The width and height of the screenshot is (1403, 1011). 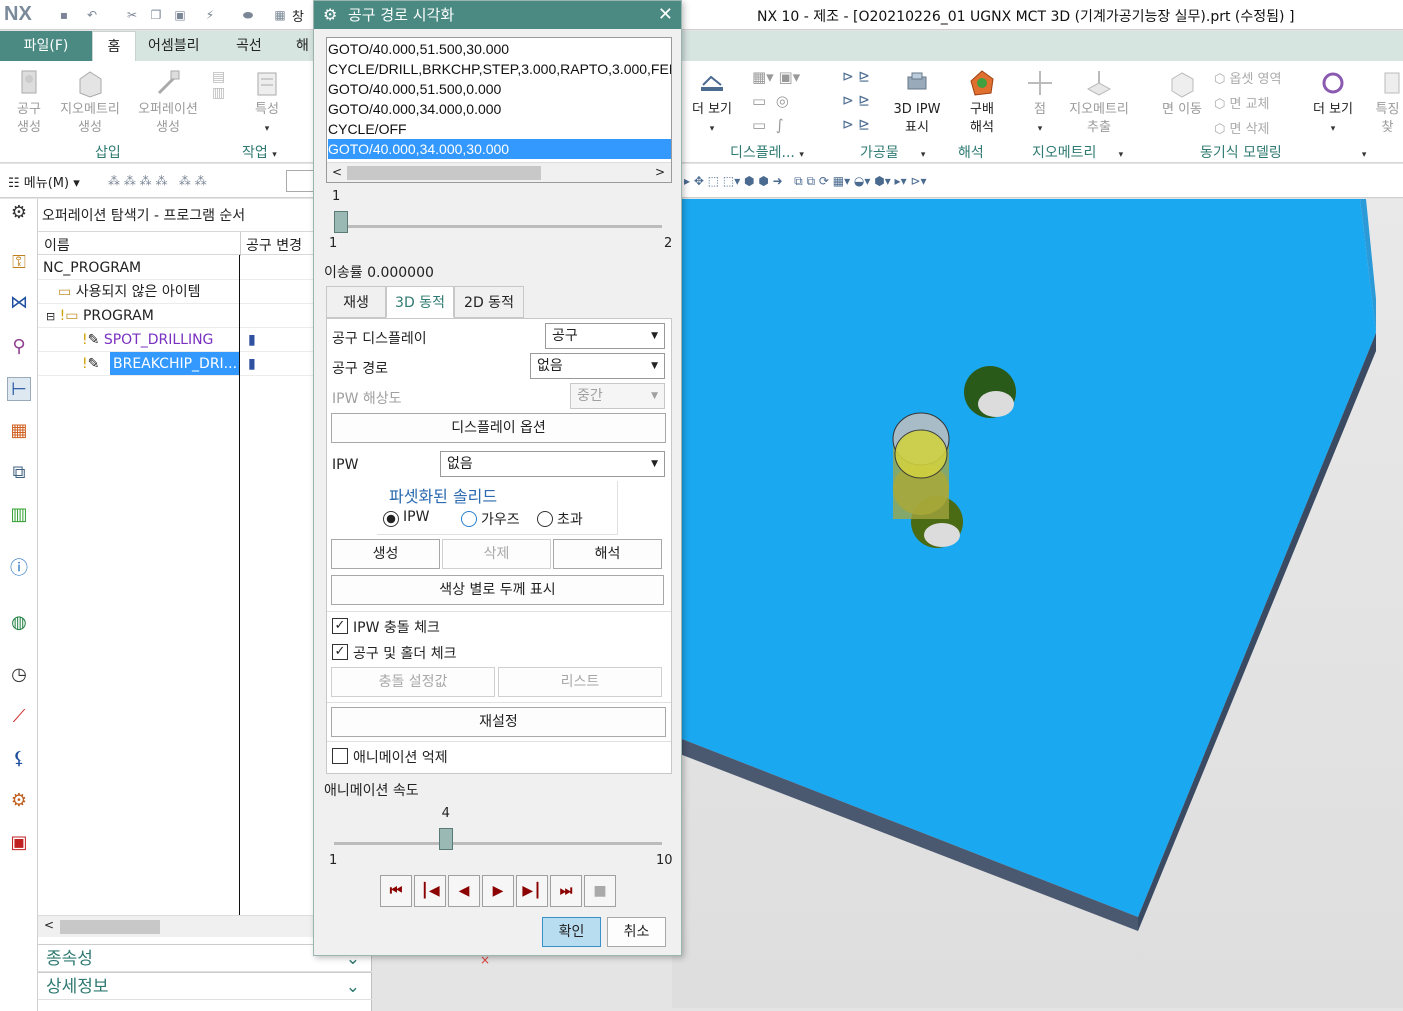 I want to click on stop-button: ■, so click(x=600, y=891).